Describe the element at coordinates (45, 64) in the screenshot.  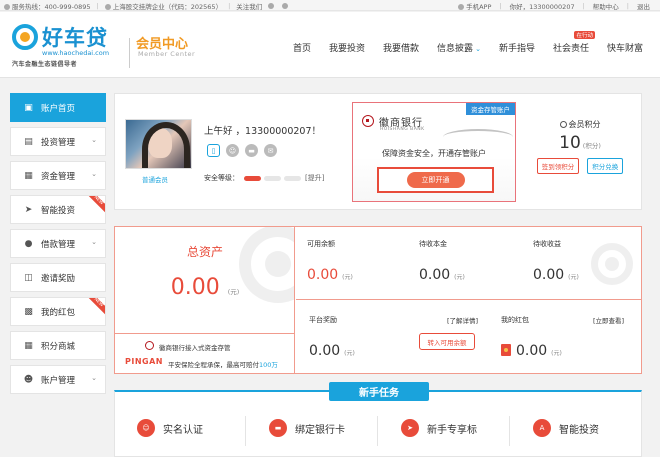
I see `brand-slogan: 汽车金融生态链倡导者` at that location.